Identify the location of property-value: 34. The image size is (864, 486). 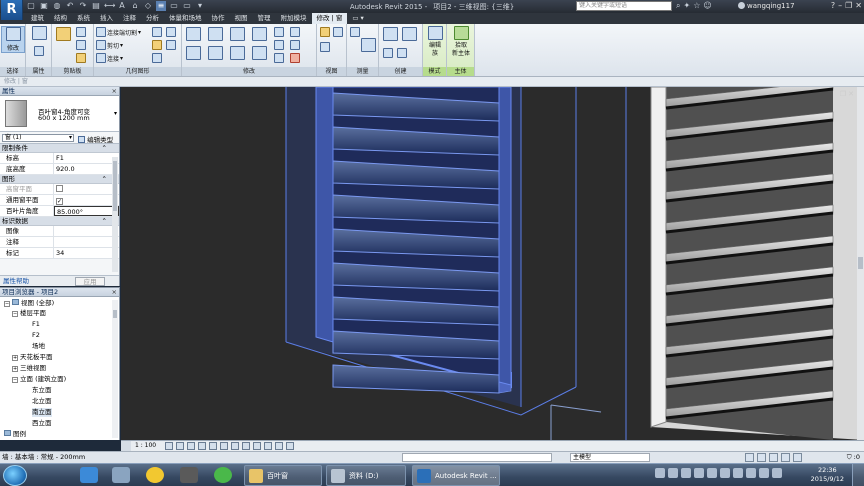
(86, 253).